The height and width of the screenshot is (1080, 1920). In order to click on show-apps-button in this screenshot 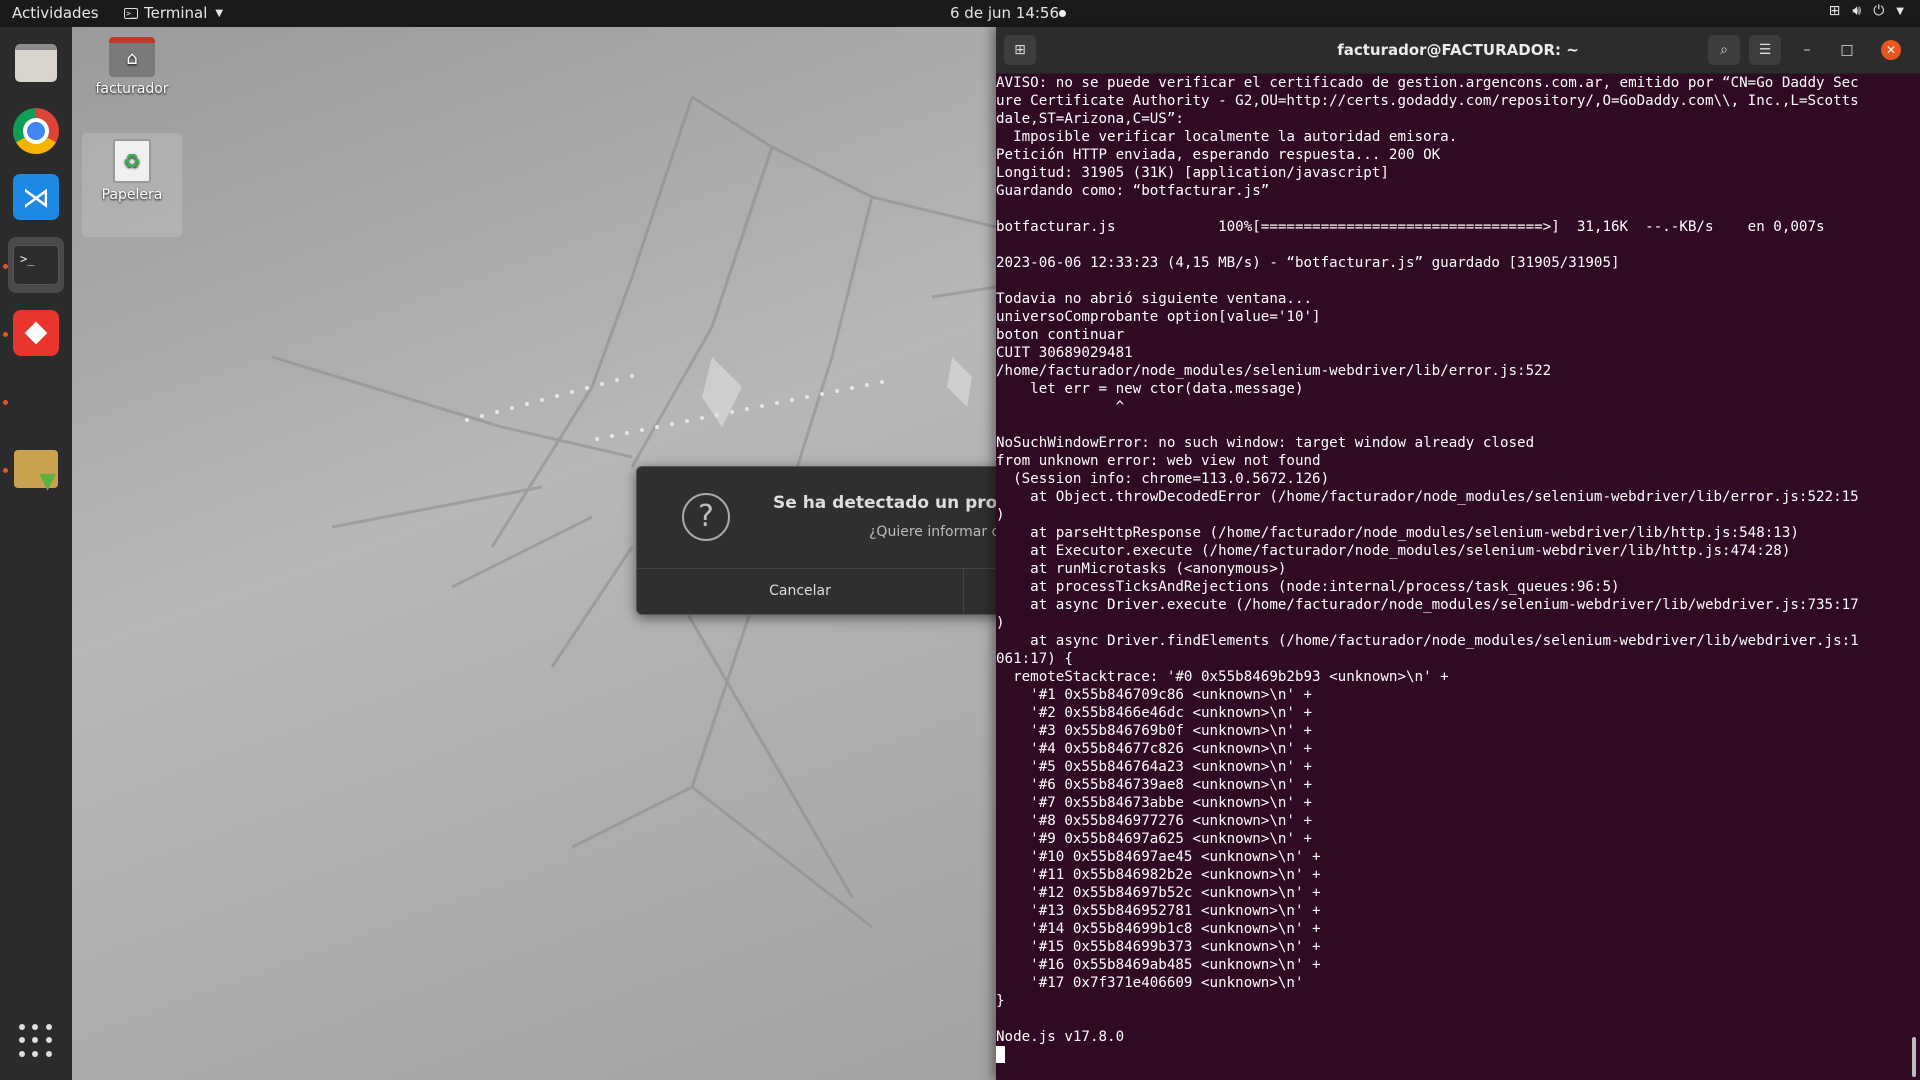, I will do `click(36, 1041)`.